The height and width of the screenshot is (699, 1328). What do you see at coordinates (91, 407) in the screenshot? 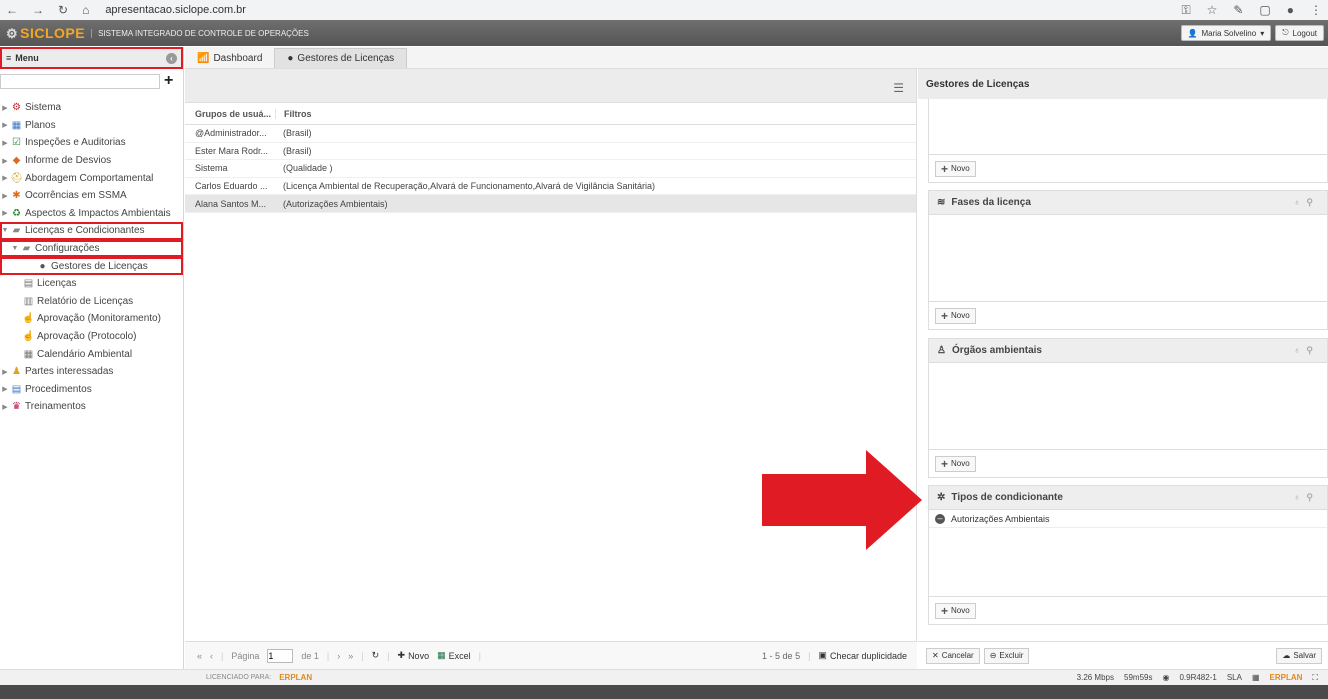
I see `menu-item-treinamentos: ▶ ♛ Treinamentos` at bounding box center [91, 407].